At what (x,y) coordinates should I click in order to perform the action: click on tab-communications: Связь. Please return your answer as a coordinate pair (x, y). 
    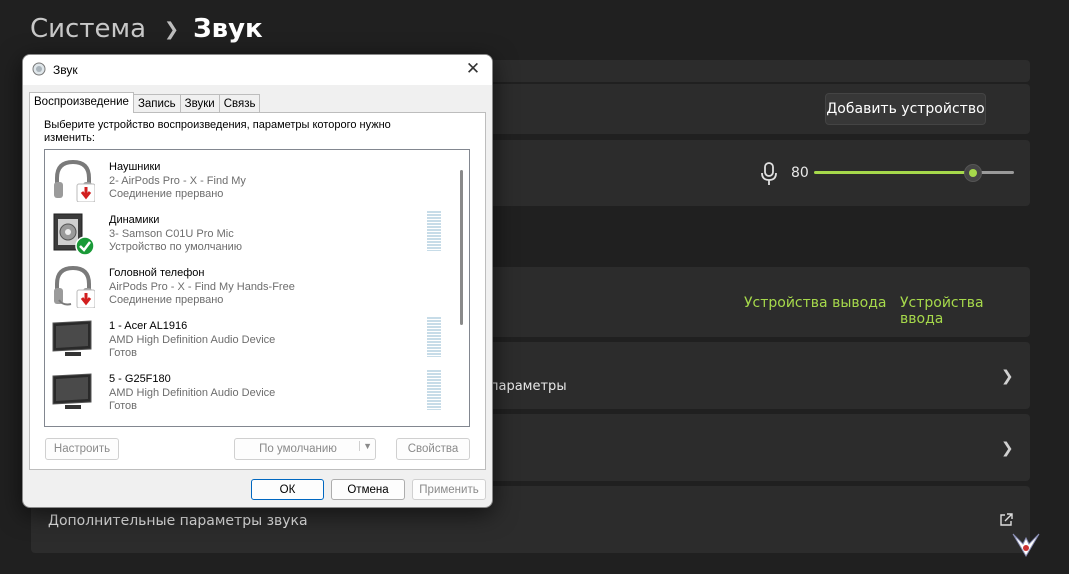
    Looking at the image, I should click on (239, 103).